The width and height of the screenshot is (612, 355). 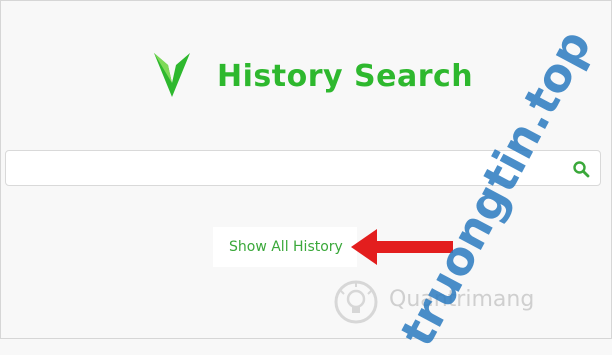 What do you see at coordinates (402, 247) in the screenshot?
I see `red-arrow-icon` at bounding box center [402, 247].